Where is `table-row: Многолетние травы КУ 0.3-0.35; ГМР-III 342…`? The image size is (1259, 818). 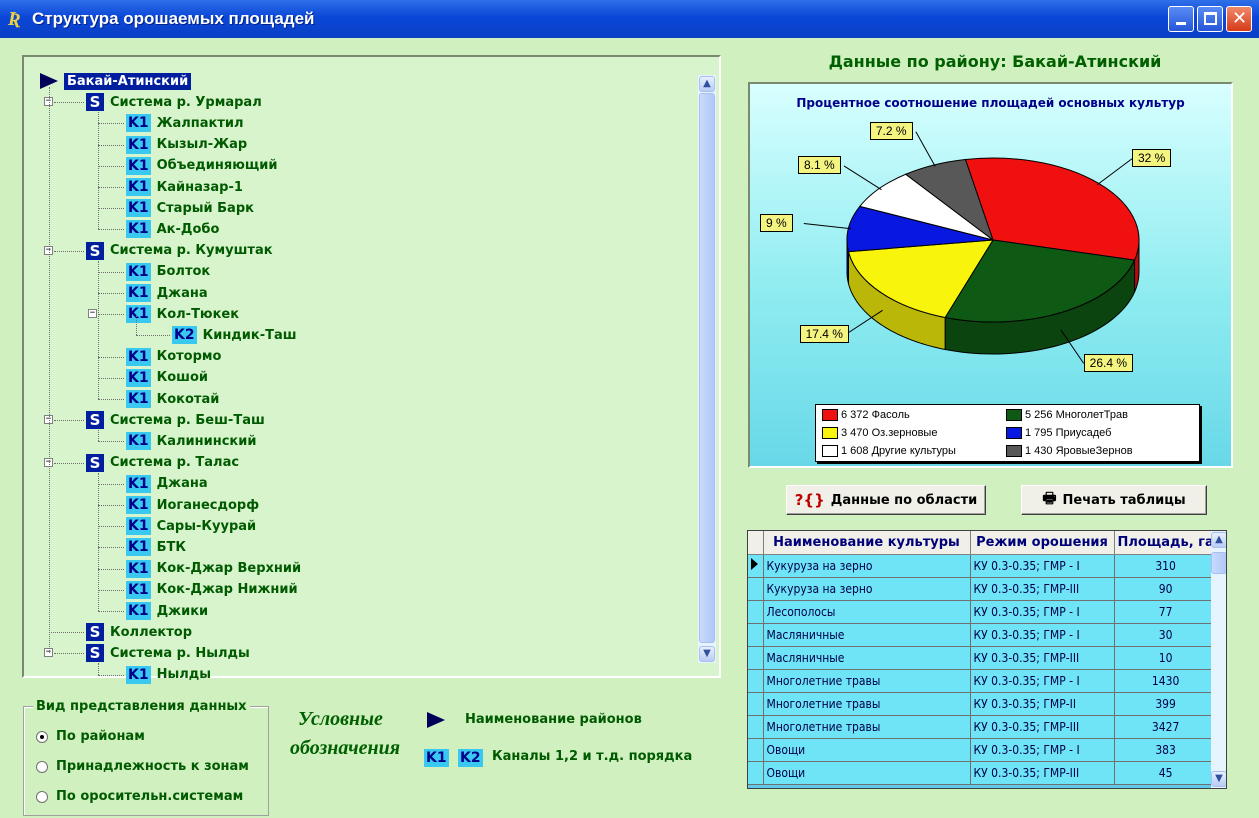
table-row: Многолетние травы КУ 0.3-0.35; ГМР-III 342… is located at coordinates (983, 727).